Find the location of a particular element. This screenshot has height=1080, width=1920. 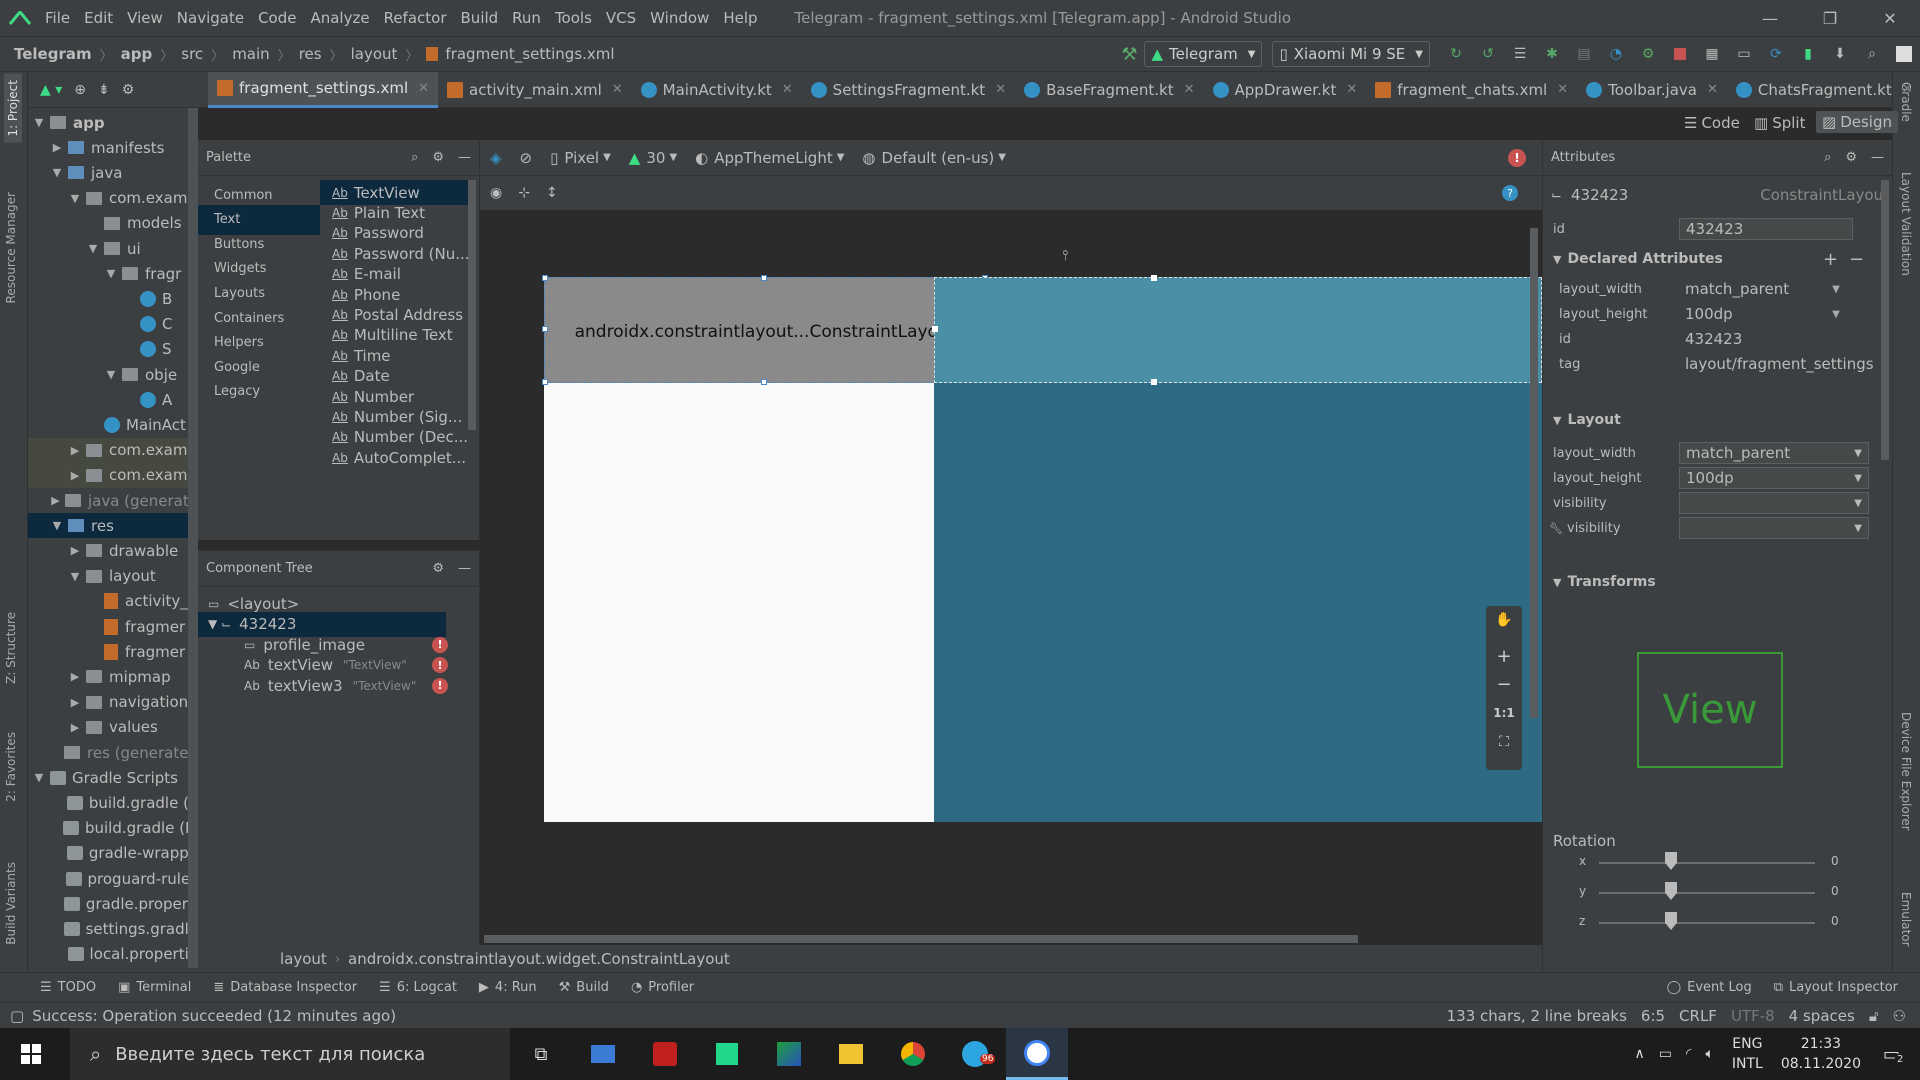

tool-tab-structure: Z: Structure is located at coordinates (11, 648).